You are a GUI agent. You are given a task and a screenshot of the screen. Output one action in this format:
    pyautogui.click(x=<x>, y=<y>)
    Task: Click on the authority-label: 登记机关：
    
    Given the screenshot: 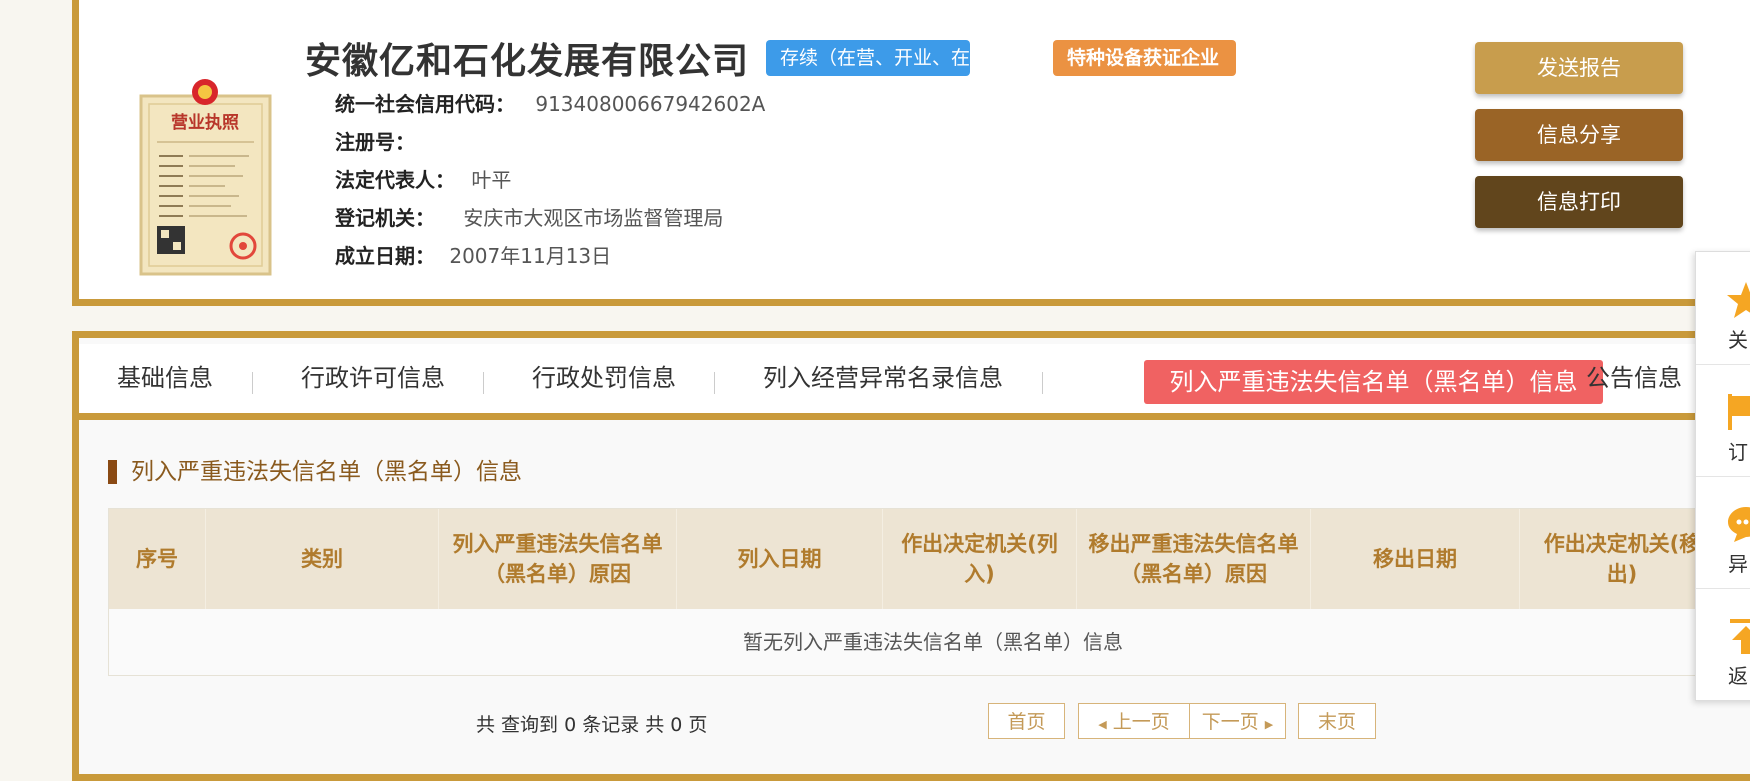 What is the action you would take?
    pyautogui.click(x=385, y=218)
    